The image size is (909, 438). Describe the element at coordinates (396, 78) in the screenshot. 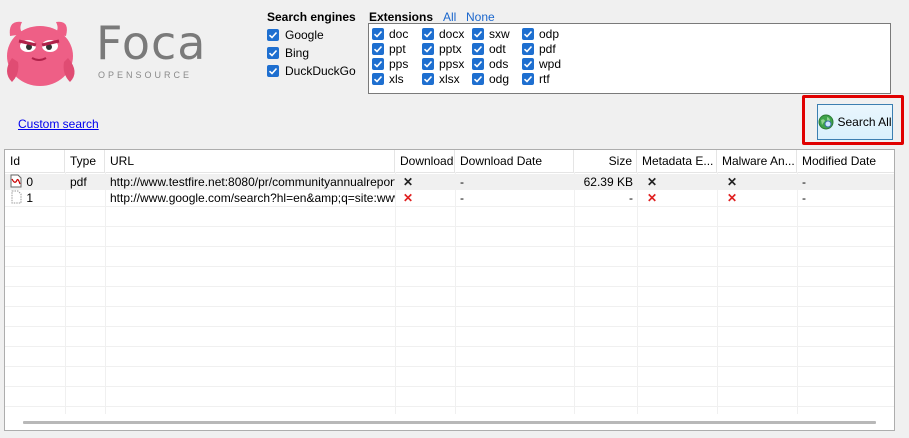

I see `ext-label: xls` at that location.